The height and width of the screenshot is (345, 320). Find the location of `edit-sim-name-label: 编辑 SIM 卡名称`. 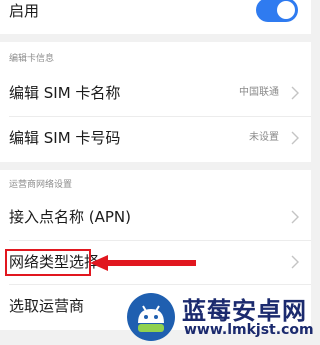

edit-sim-name-label: 编辑 SIM 卡名称 is located at coordinates (65, 93).